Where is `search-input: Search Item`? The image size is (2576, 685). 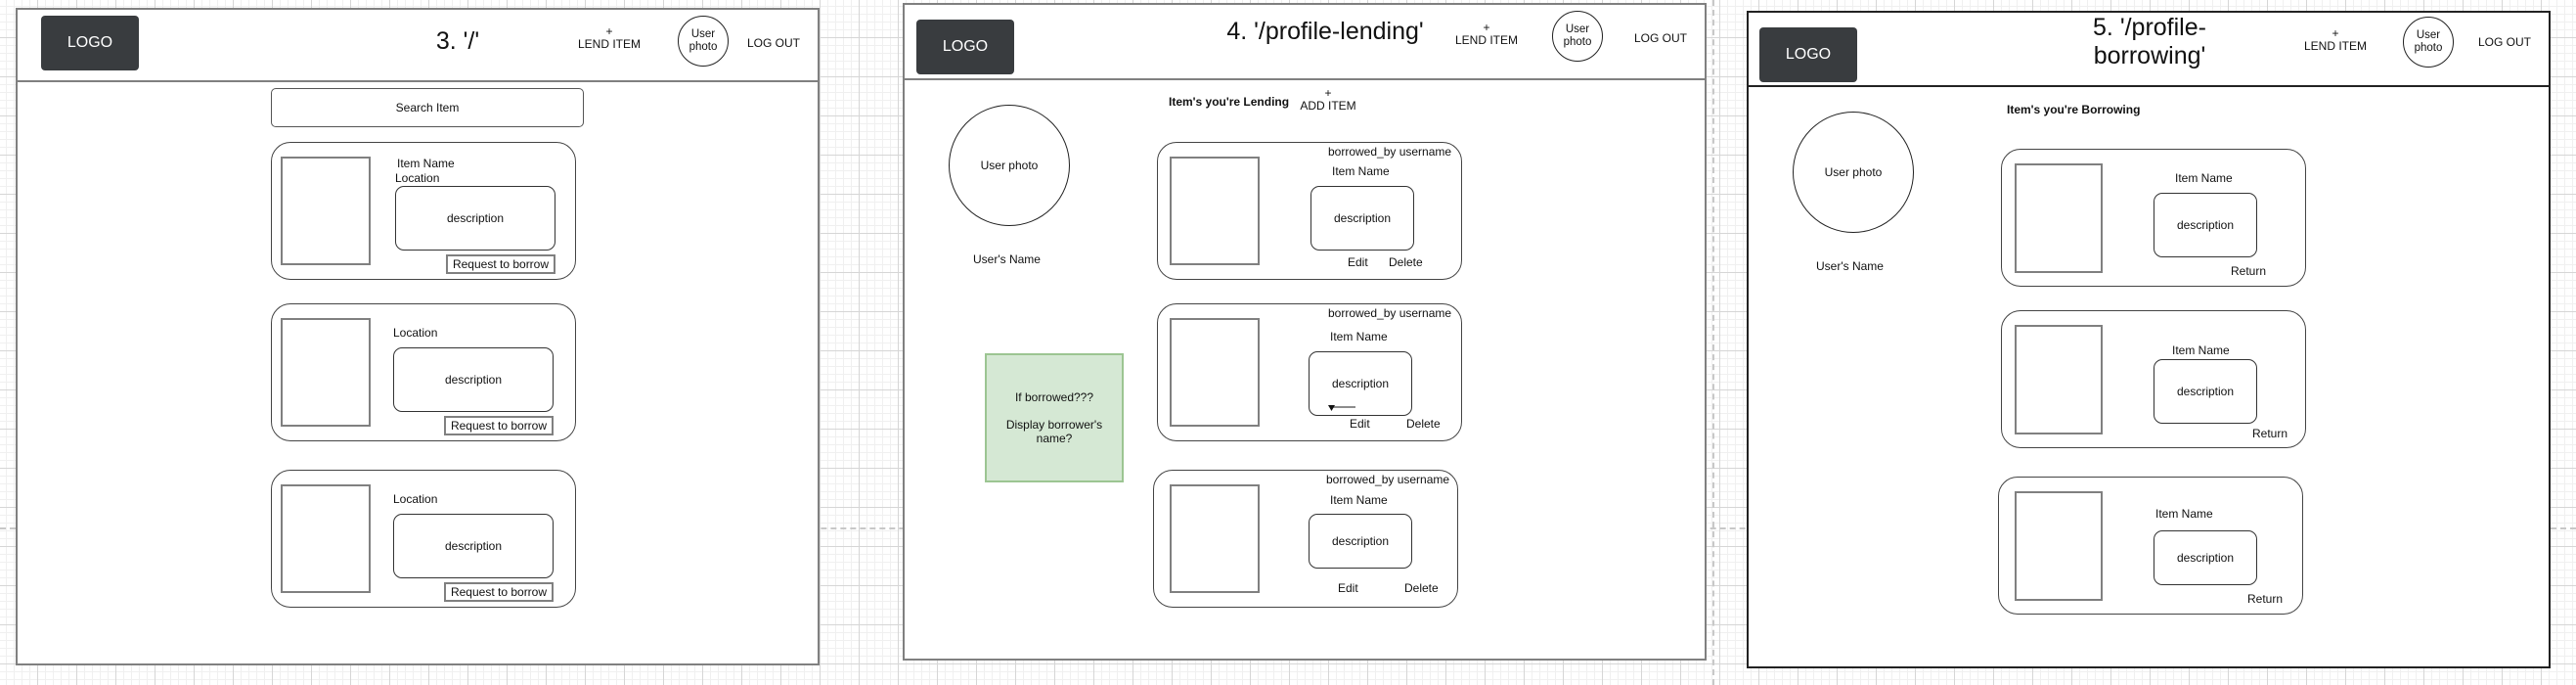 search-input: Search Item is located at coordinates (427, 108).